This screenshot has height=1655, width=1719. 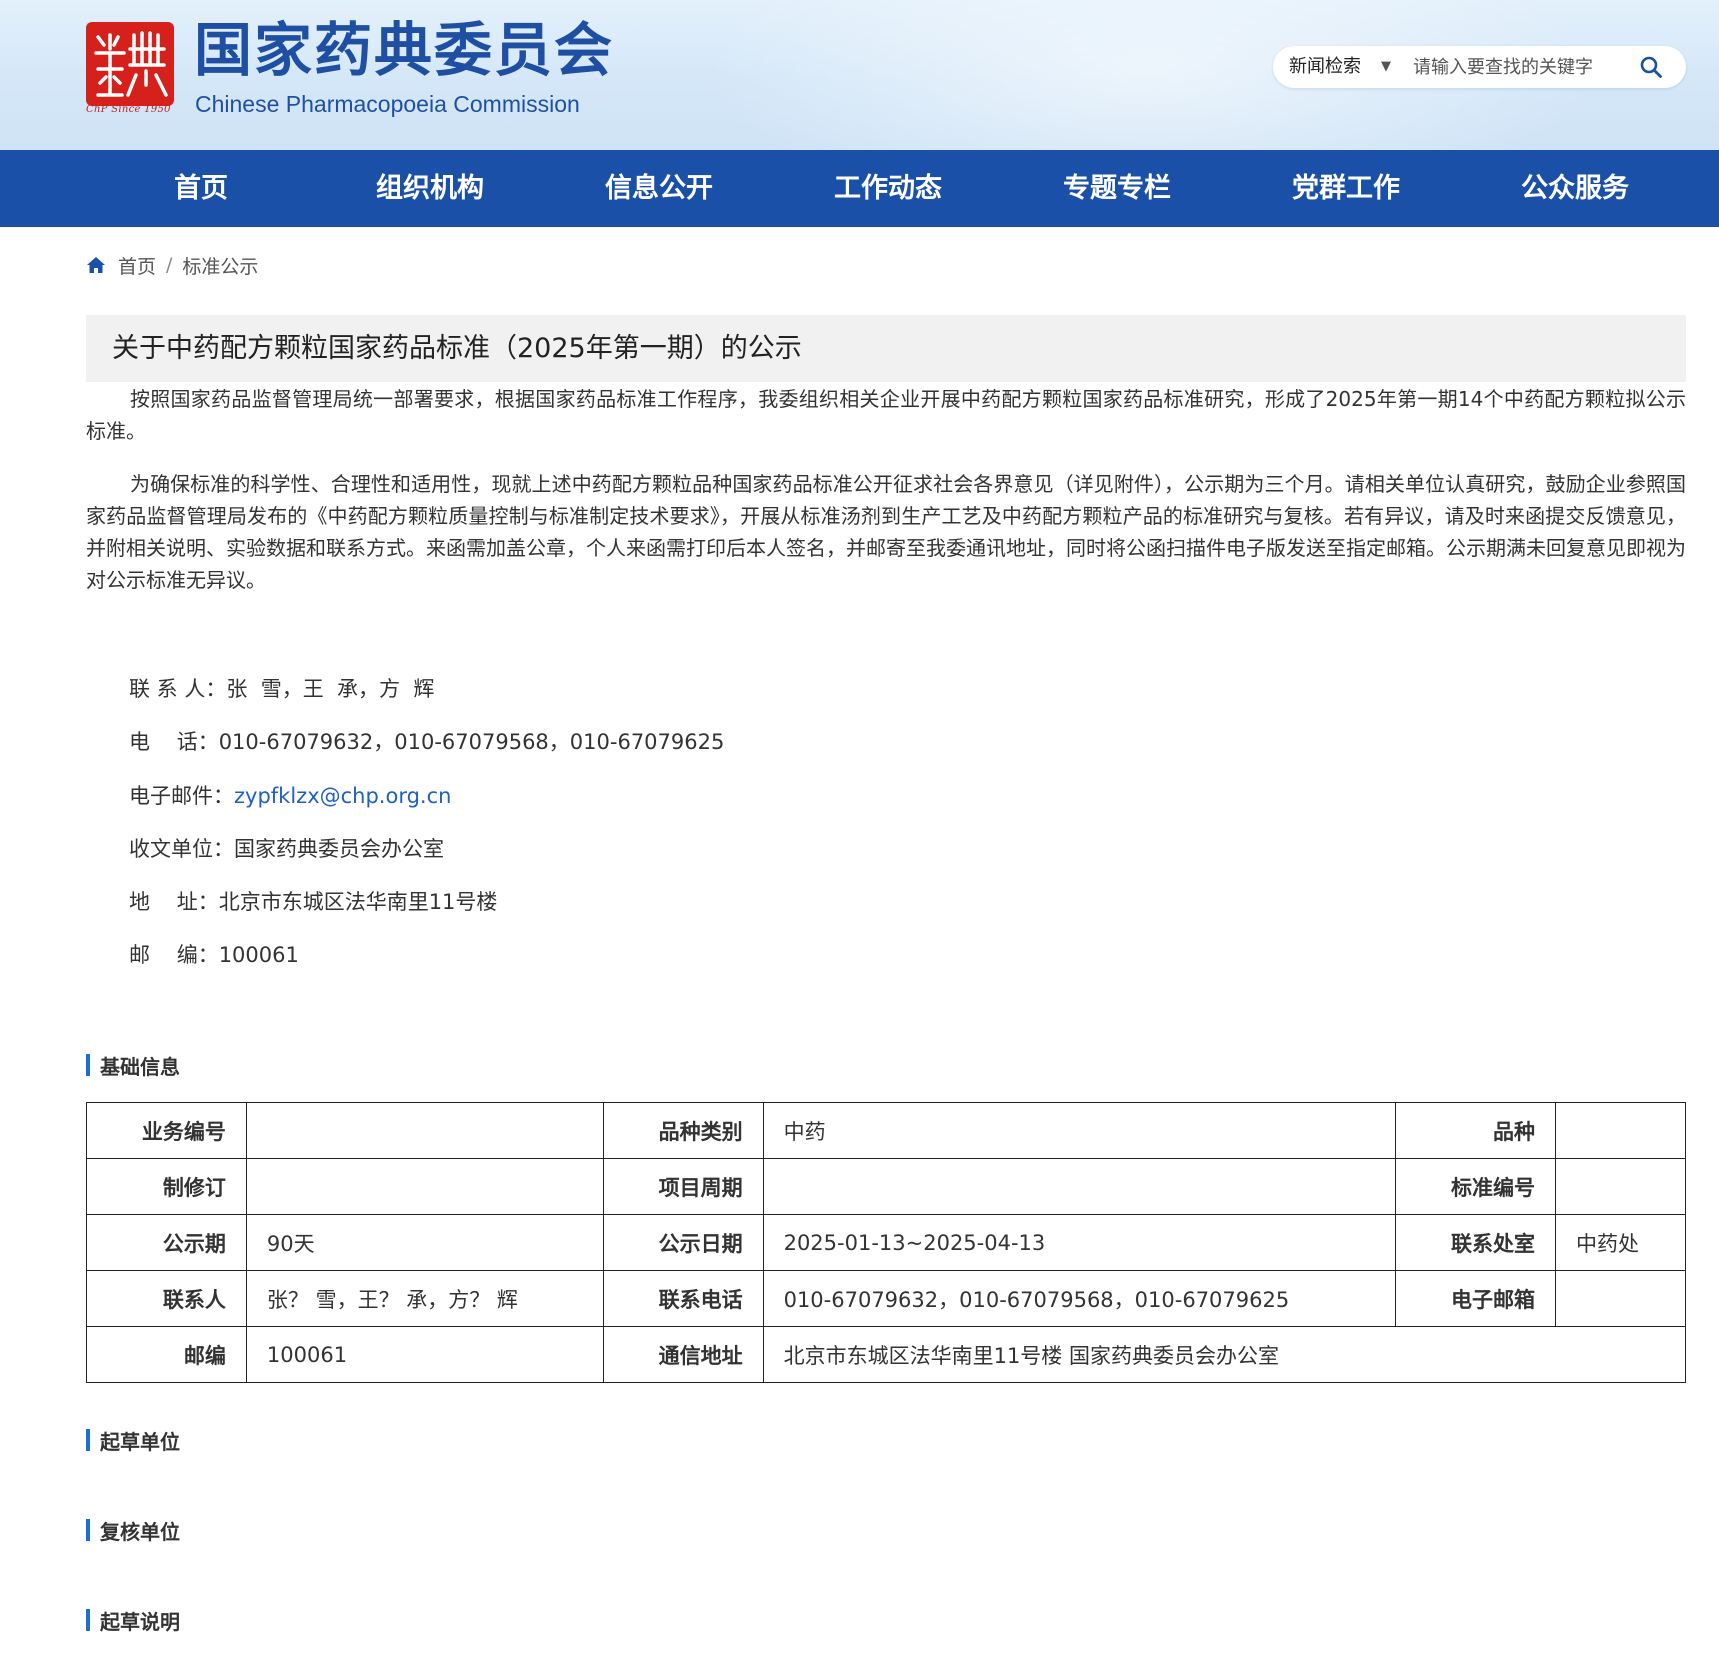 What do you see at coordinates (201, 188) in the screenshot?
I see `nav-item-home: 首页` at bounding box center [201, 188].